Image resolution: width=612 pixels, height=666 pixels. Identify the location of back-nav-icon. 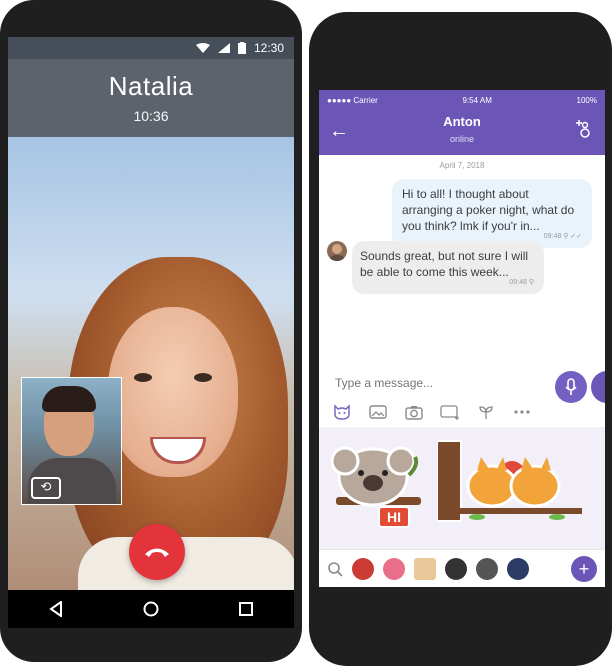
(55, 609).